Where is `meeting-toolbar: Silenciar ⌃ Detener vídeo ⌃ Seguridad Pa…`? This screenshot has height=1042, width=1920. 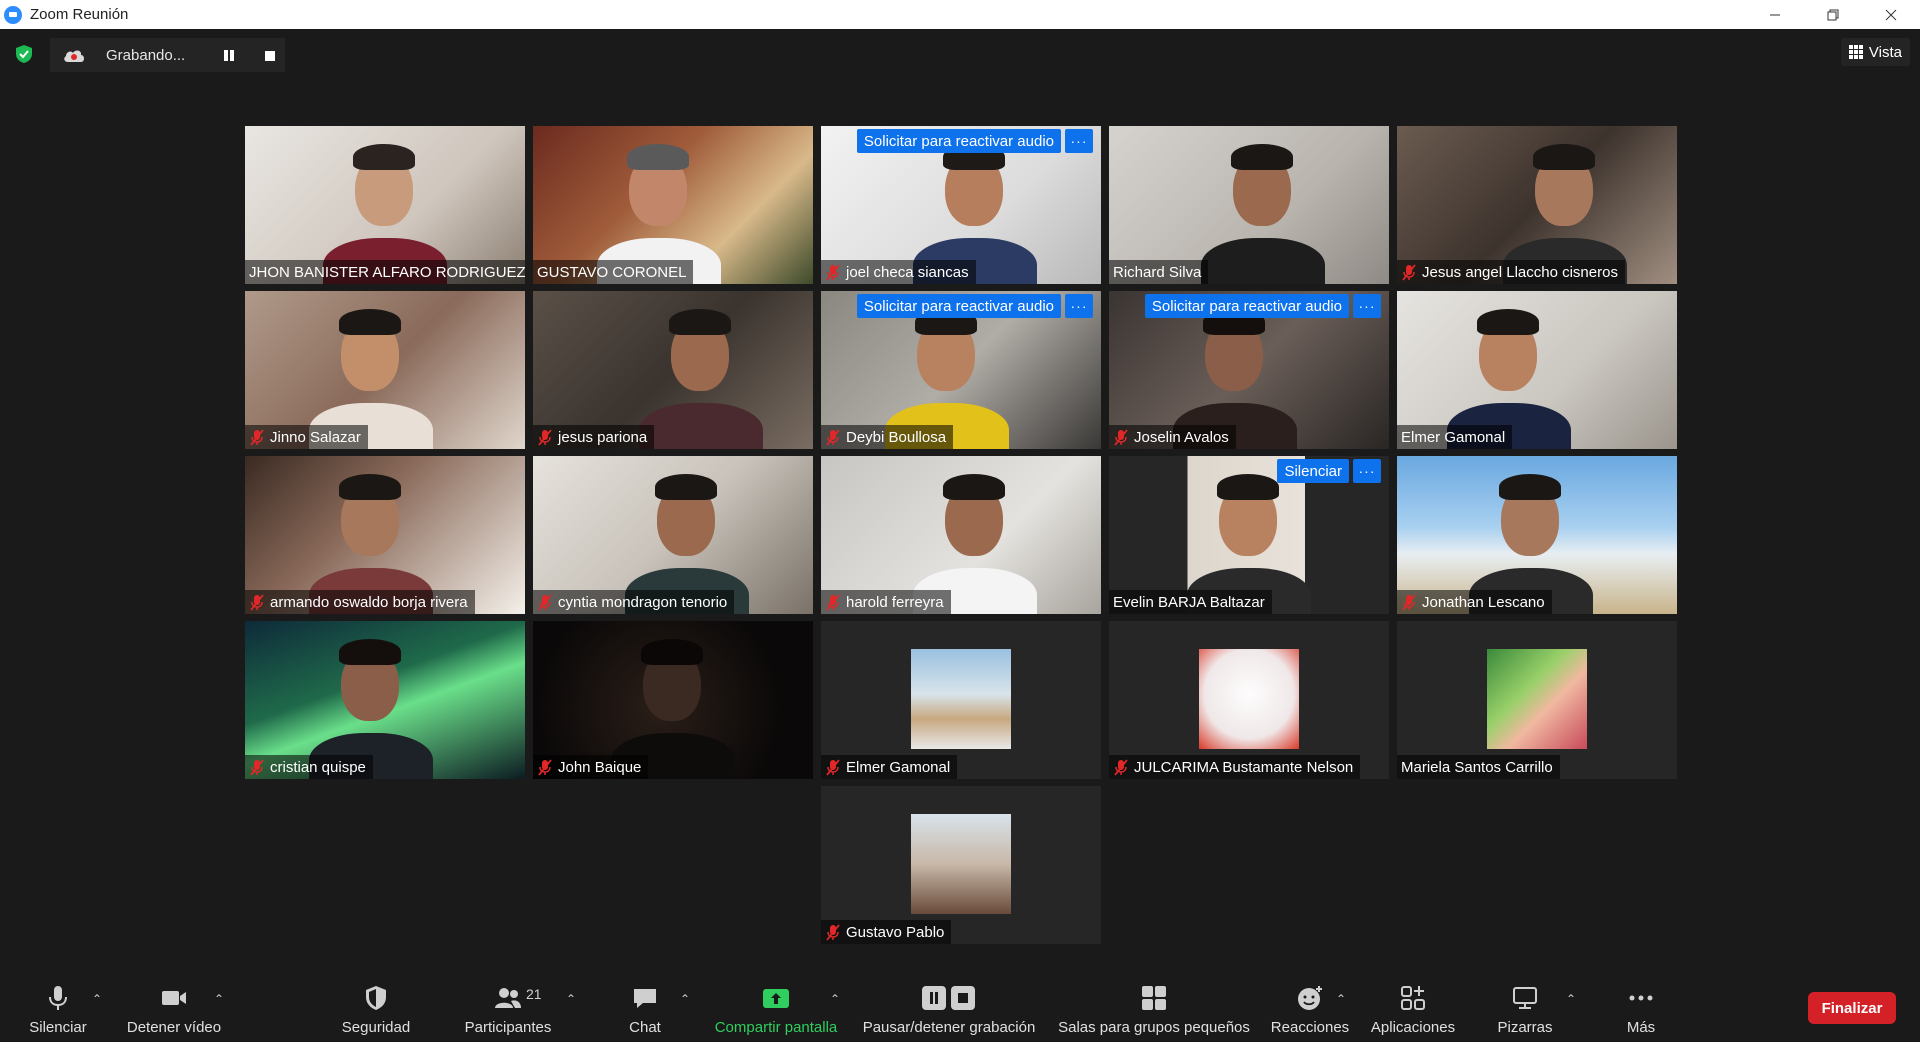
meeting-toolbar: Silenciar ⌃ Detener vídeo ⌃ Seguridad Pa… is located at coordinates (960, 1007).